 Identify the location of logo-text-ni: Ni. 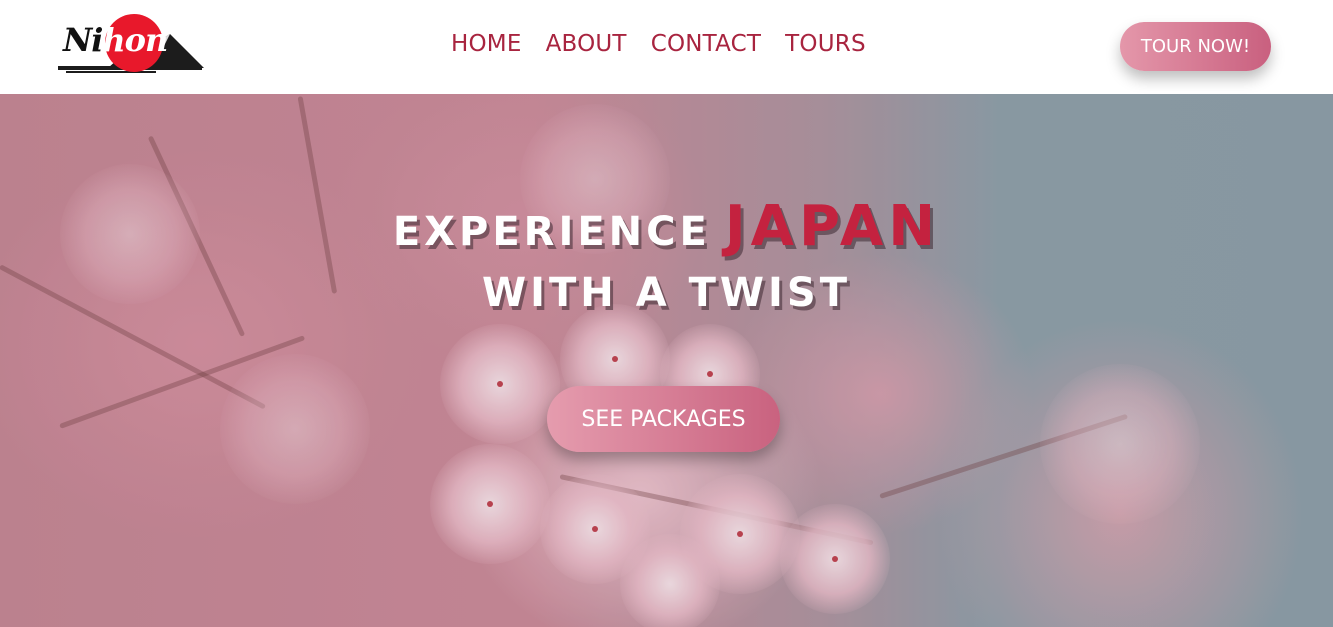
(83, 40).